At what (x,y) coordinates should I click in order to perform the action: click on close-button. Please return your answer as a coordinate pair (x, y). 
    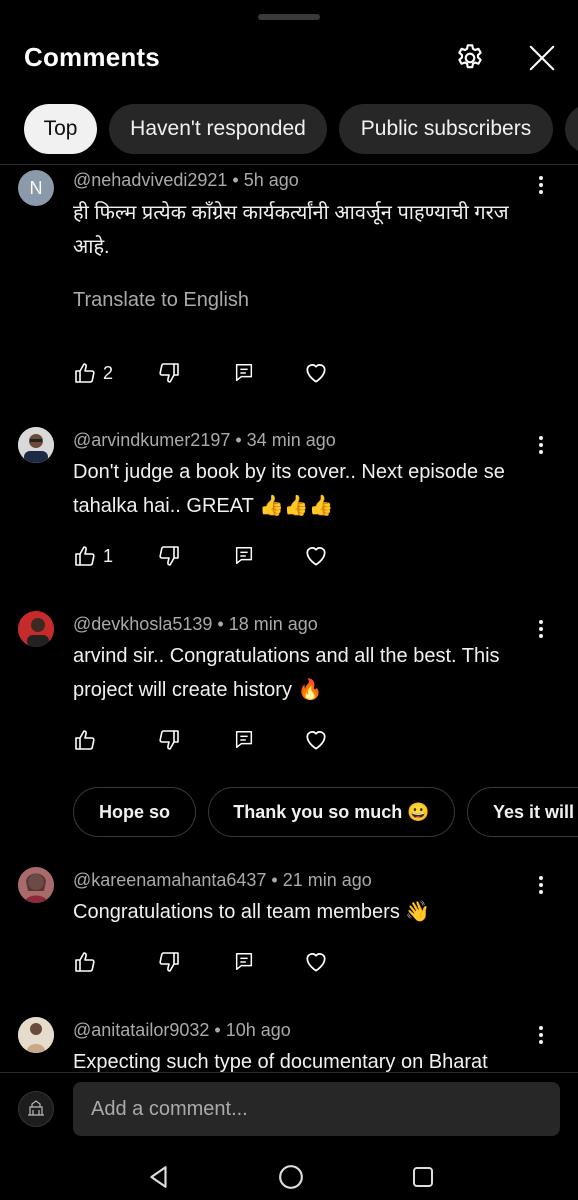
    Looking at the image, I should click on (542, 58).